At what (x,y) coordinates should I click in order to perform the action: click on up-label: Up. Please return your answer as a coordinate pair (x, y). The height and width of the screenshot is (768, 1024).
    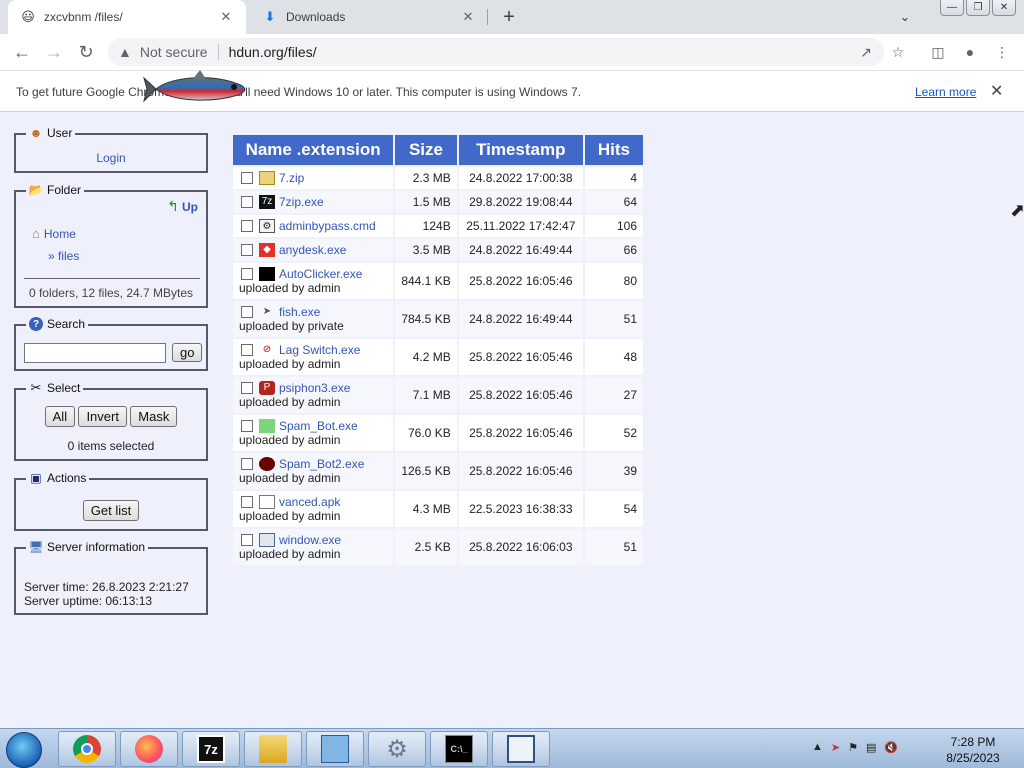
    Looking at the image, I should click on (190, 207).